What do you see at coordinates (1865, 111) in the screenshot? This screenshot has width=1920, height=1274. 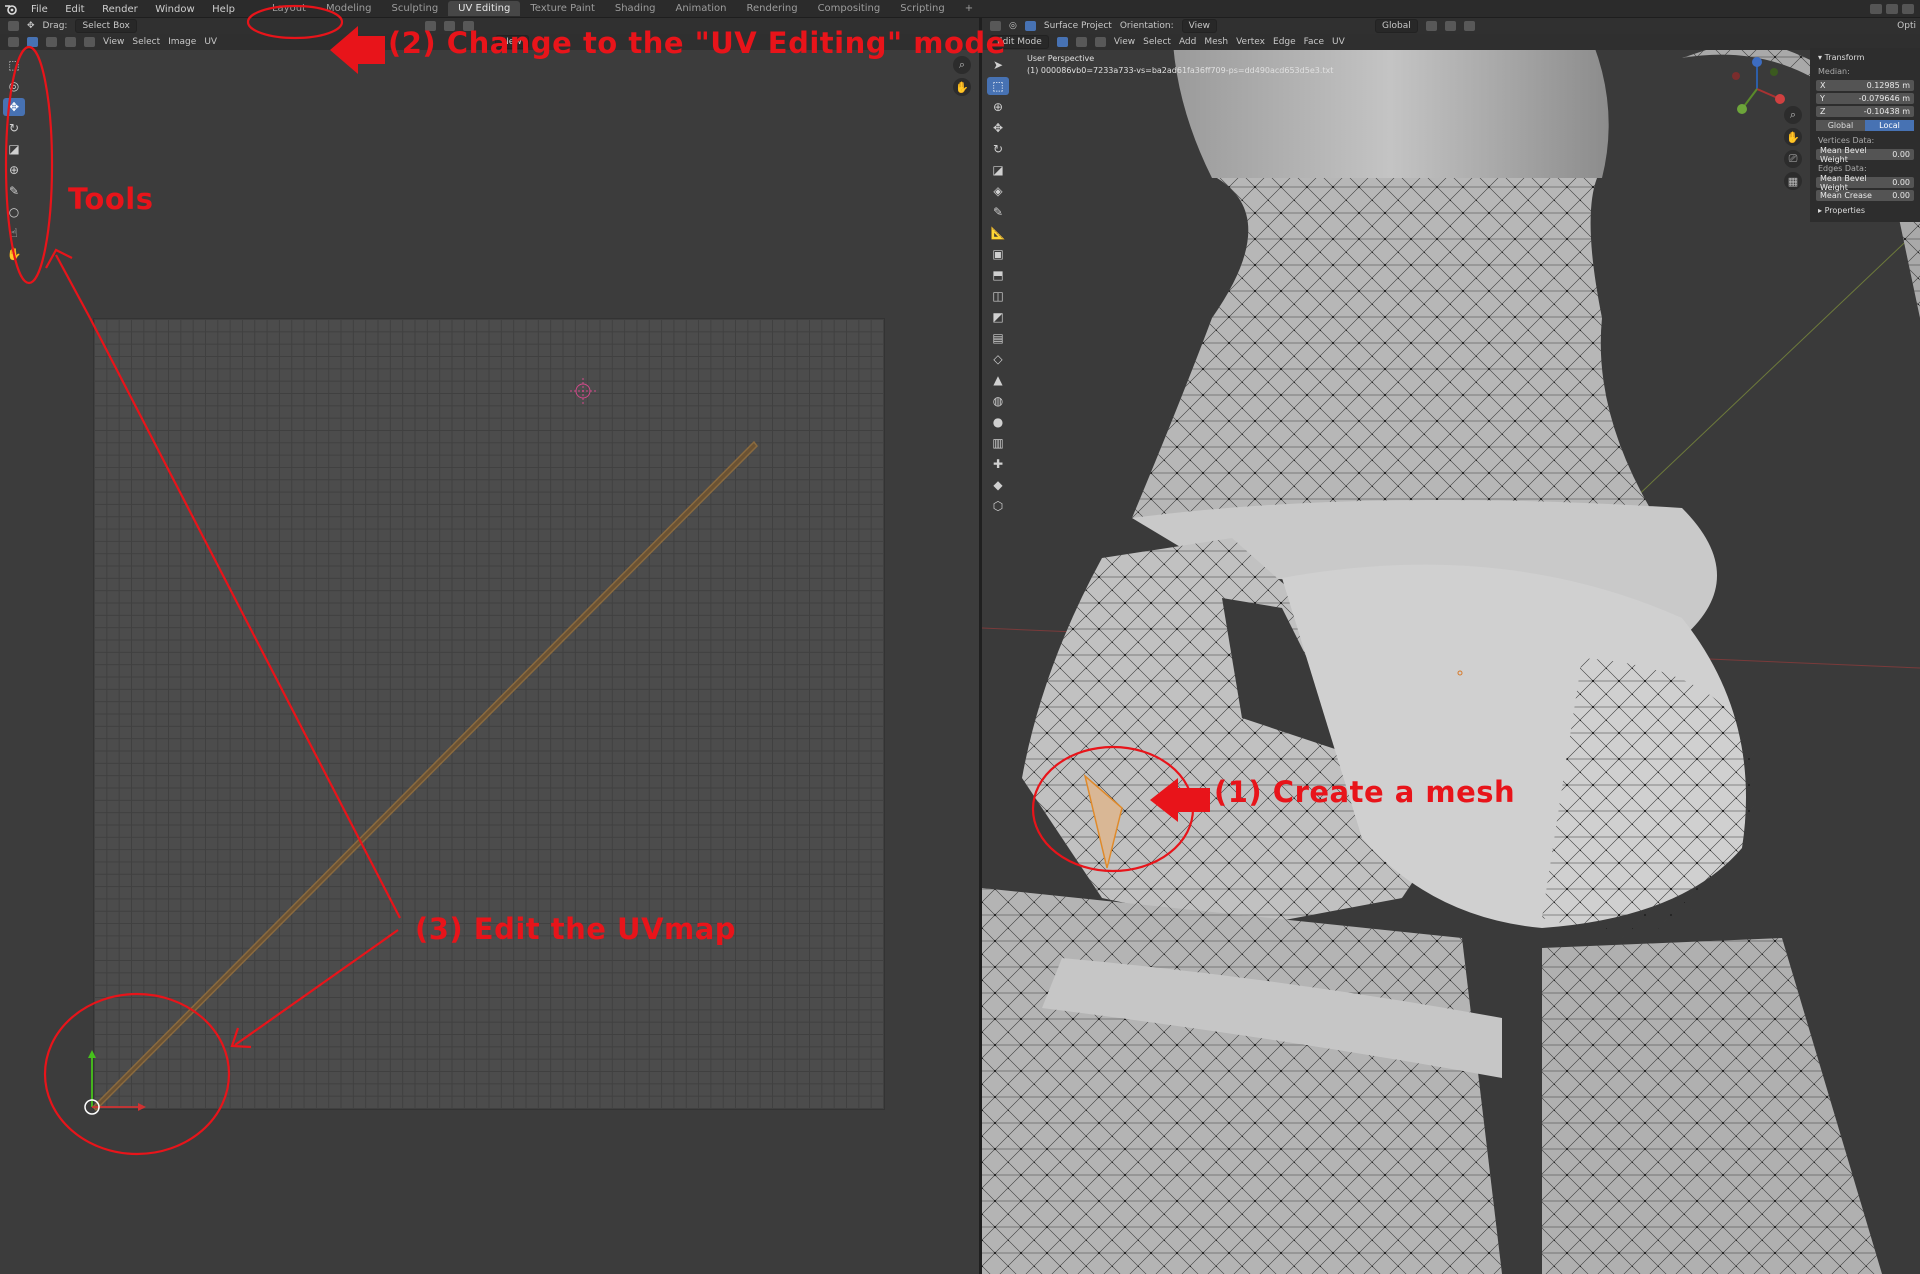 I see `median-z-field: Z -0.10438 m` at bounding box center [1865, 111].